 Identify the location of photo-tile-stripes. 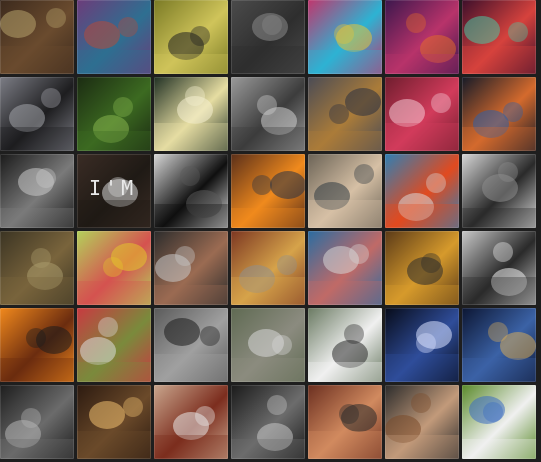
(499, 268).